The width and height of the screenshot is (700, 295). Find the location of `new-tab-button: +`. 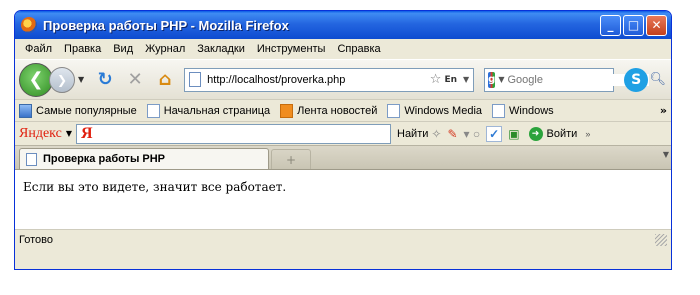

new-tab-button: + is located at coordinates (291, 159).